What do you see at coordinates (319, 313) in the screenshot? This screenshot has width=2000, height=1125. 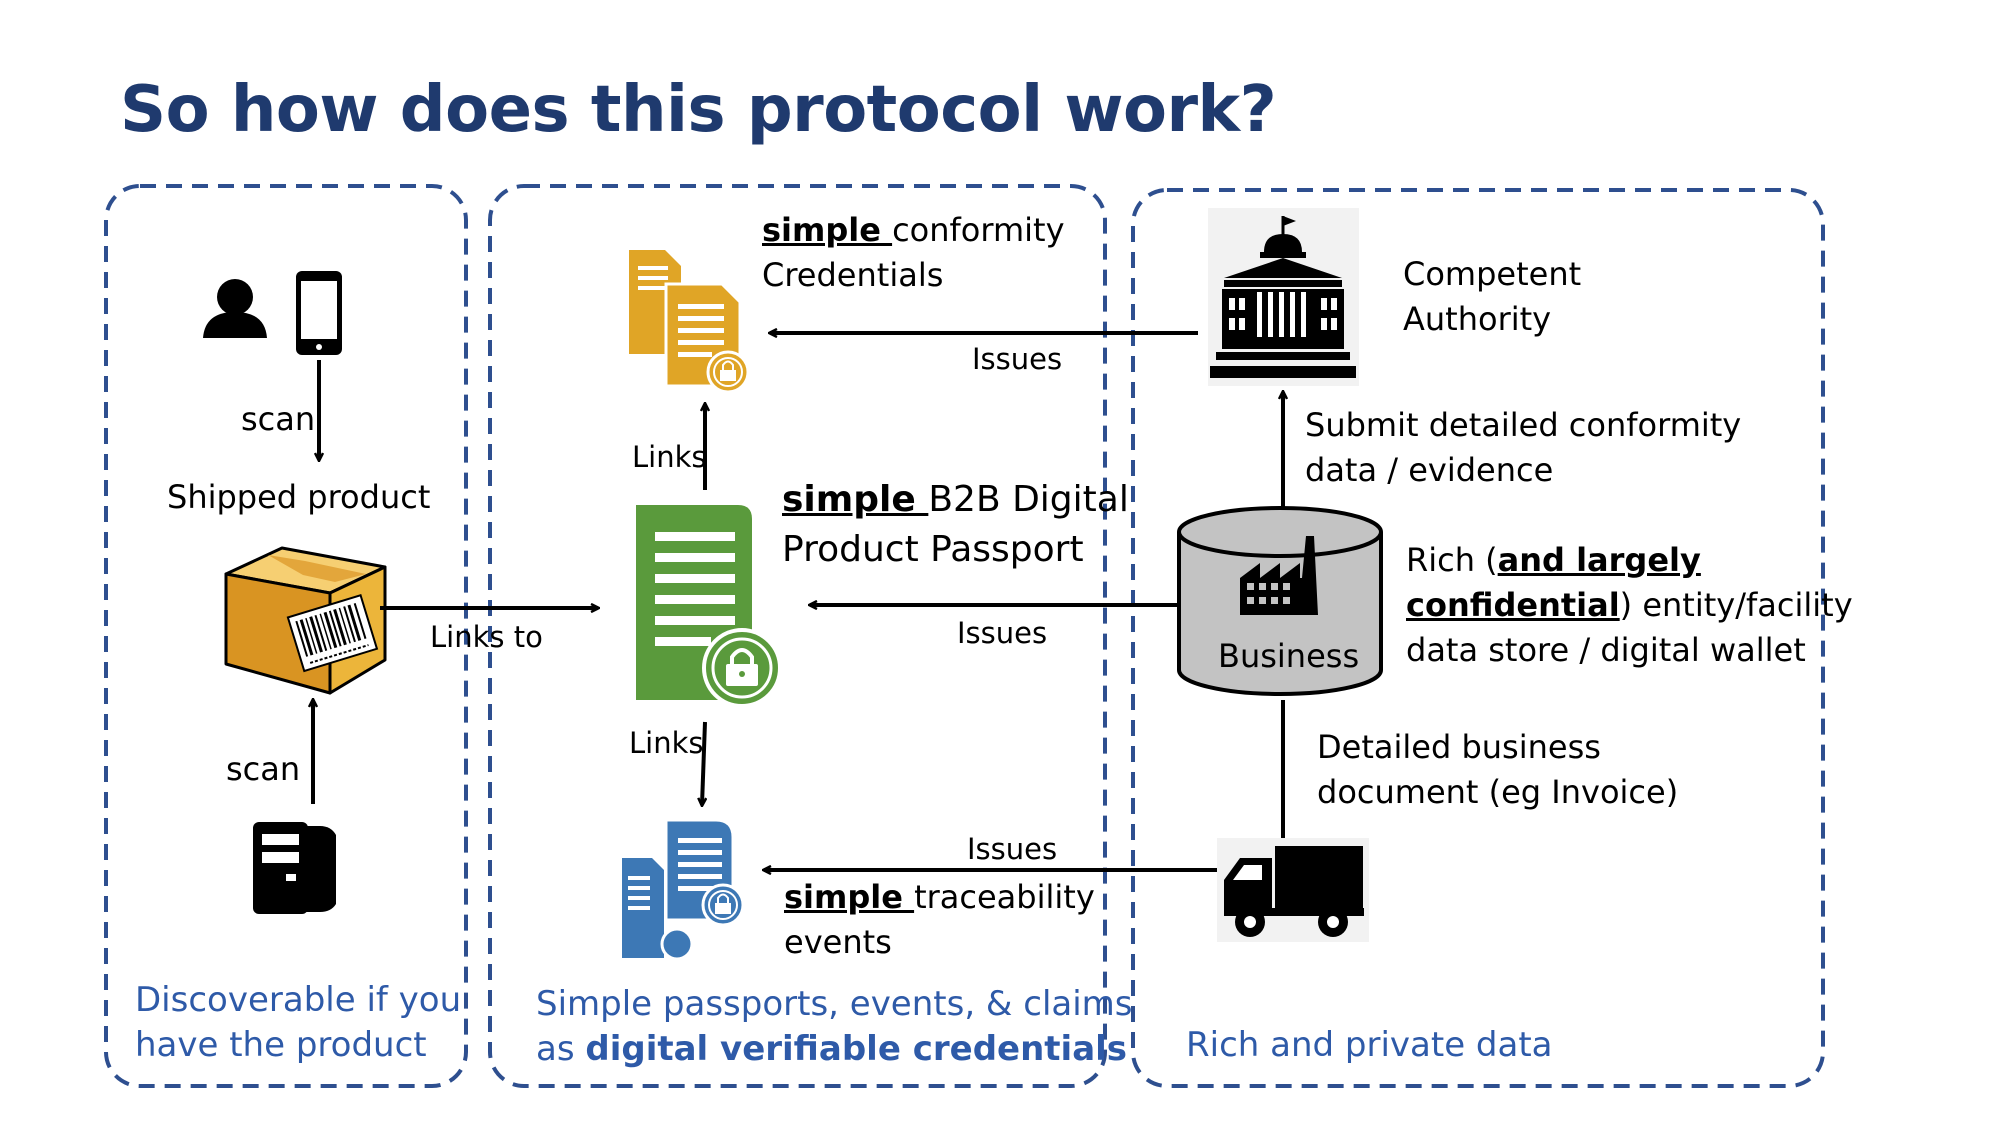 I see `phone-icon` at bounding box center [319, 313].